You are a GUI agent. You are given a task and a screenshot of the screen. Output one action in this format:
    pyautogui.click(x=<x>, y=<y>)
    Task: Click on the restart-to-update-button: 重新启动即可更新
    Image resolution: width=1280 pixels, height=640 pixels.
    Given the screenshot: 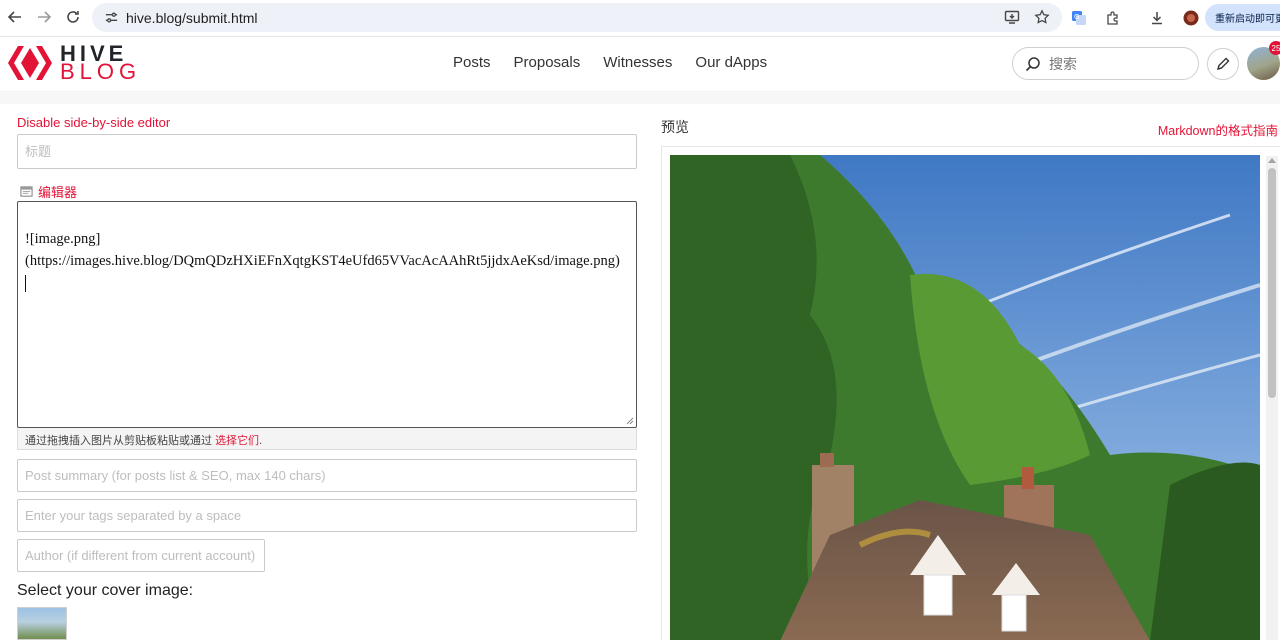 What is the action you would take?
    pyautogui.click(x=1242, y=17)
    